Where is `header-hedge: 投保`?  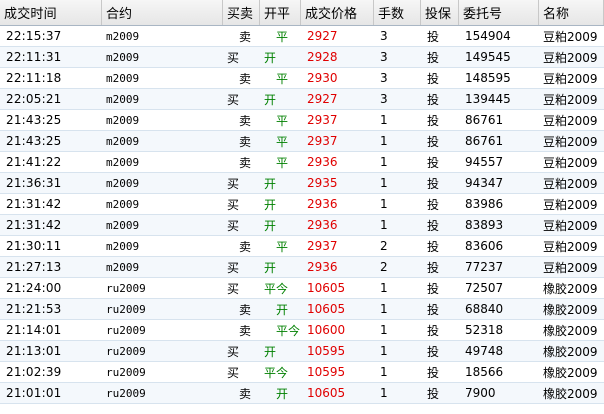 header-hedge: 投保 is located at coordinates (440, 12).